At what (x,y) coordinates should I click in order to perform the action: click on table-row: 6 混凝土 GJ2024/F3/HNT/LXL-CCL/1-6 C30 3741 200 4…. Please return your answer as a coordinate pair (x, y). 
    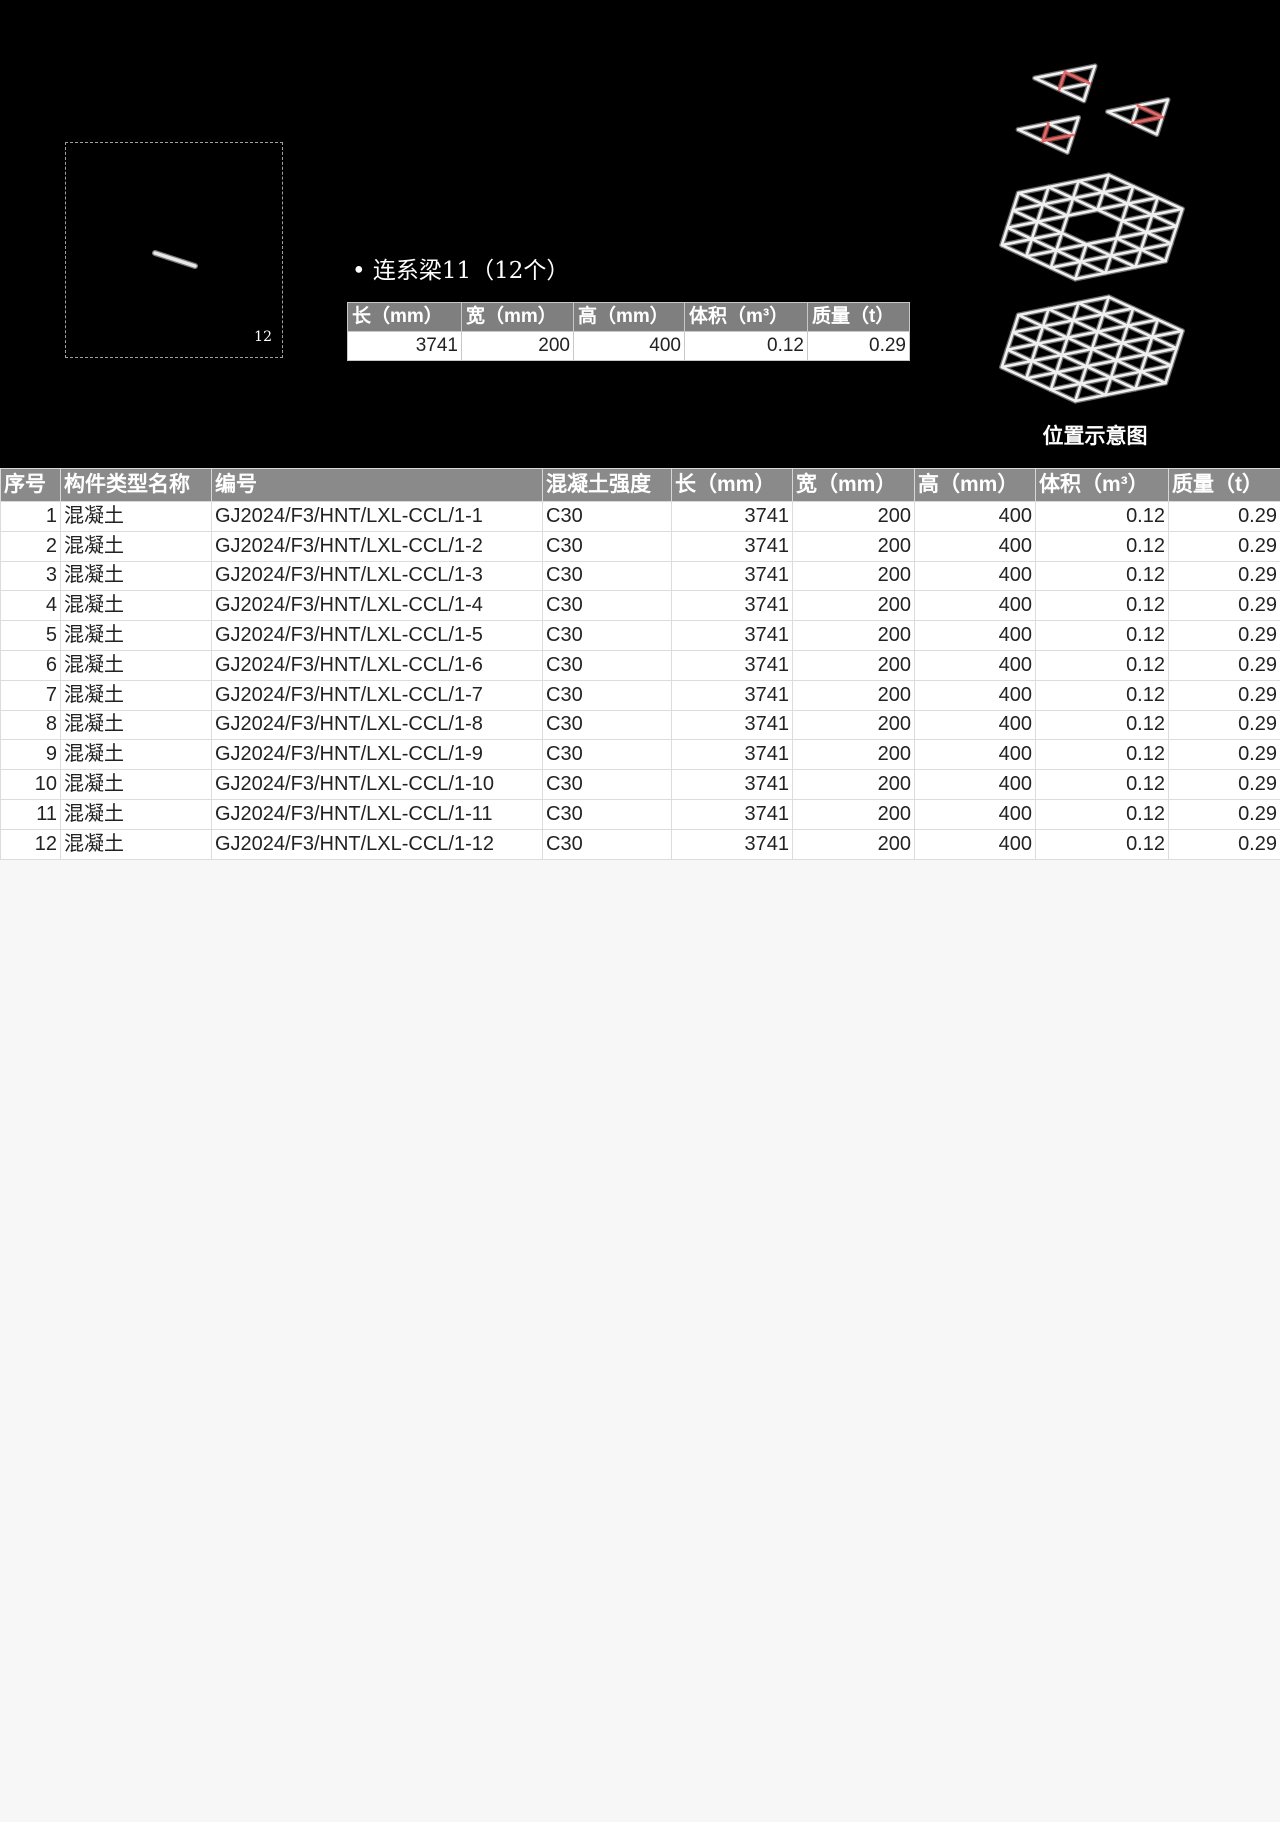
    Looking at the image, I should click on (640, 665).